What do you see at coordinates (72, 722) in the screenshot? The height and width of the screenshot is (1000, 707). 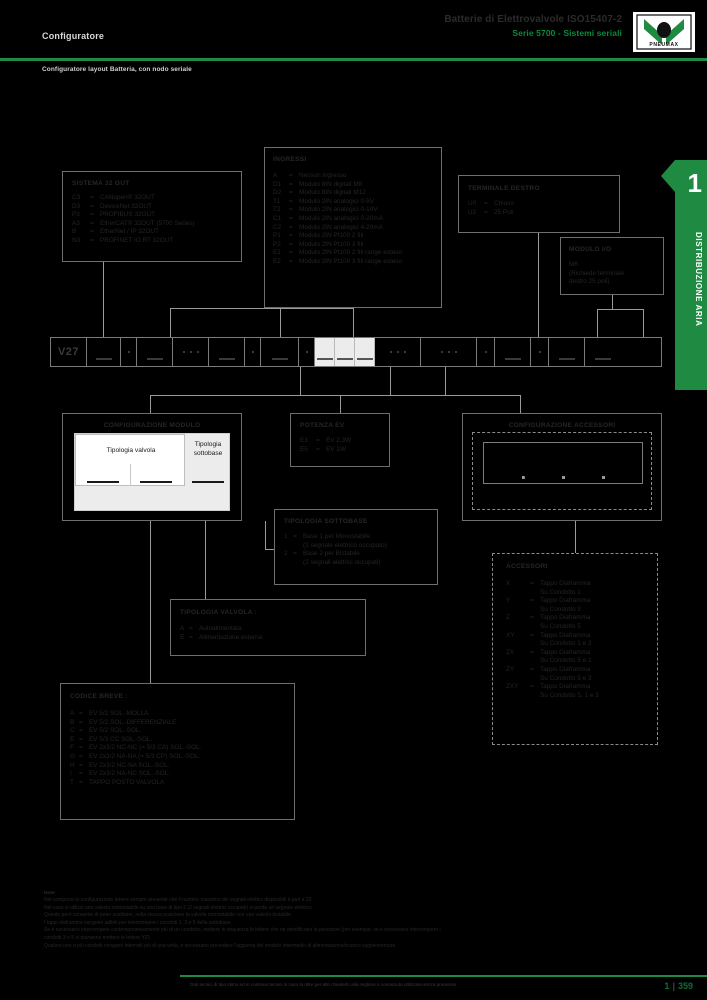 I see `legend-row-code: B` at bounding box center [72, 722].